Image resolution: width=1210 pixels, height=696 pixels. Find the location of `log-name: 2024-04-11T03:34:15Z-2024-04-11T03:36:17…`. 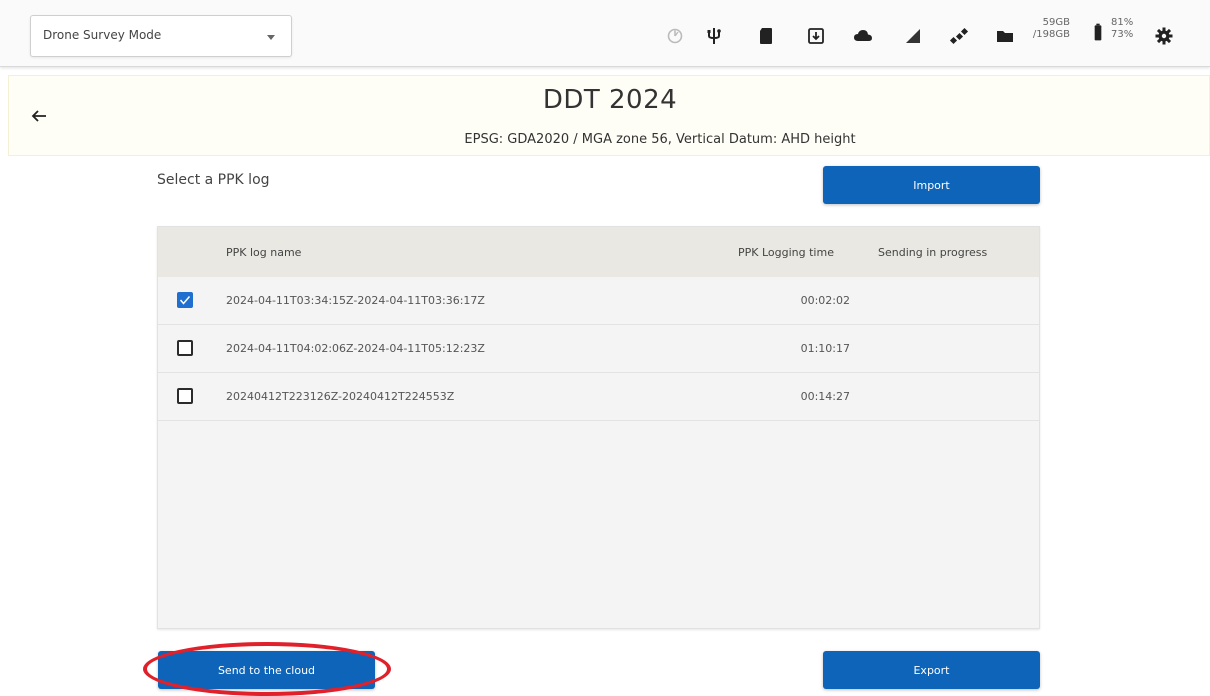

log-name: 2024-04-11T03:34:15Z-2024-04-11T03:36:17… is located at coordinates (355, 300).